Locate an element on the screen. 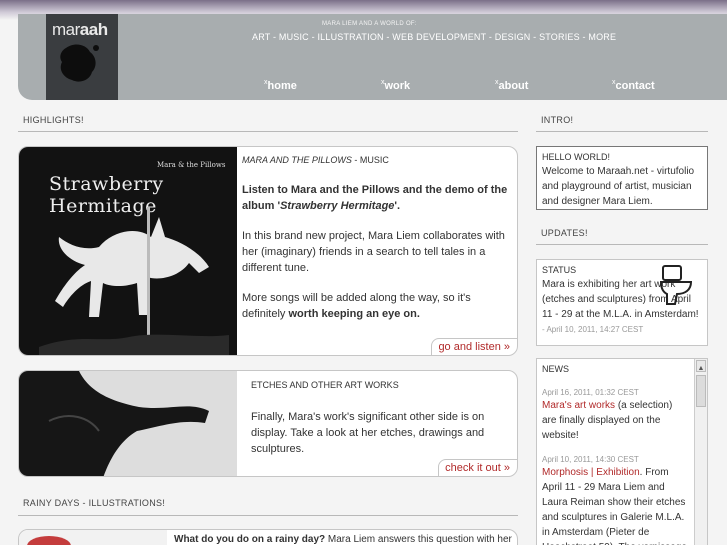  go-and-listen-link: go and listen » is located at coordinates (474, 346).